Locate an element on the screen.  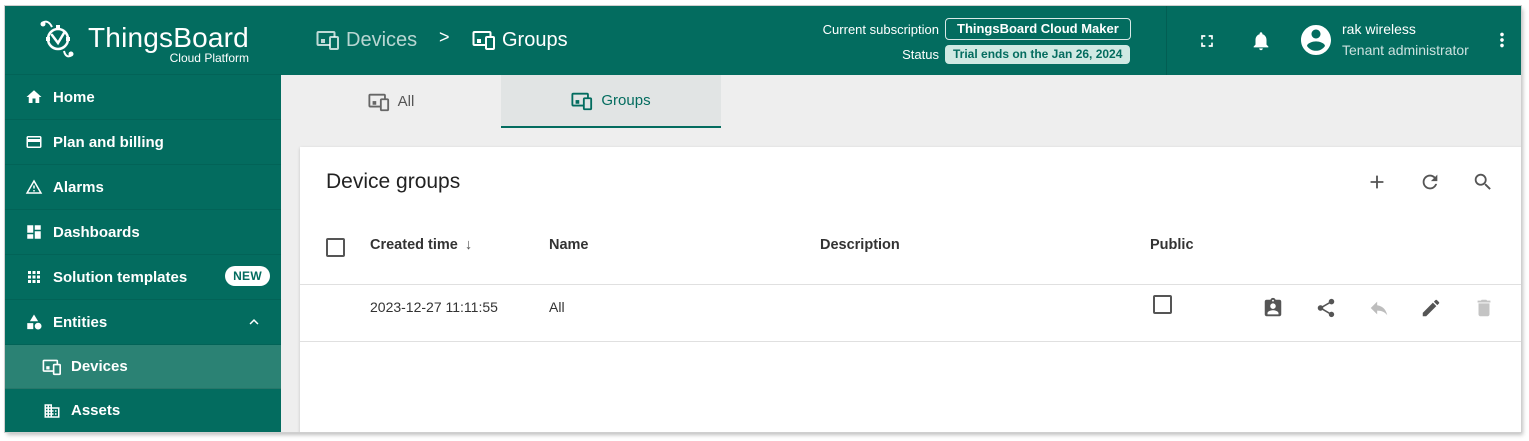
search-button is located at coordinates (1483, 182).